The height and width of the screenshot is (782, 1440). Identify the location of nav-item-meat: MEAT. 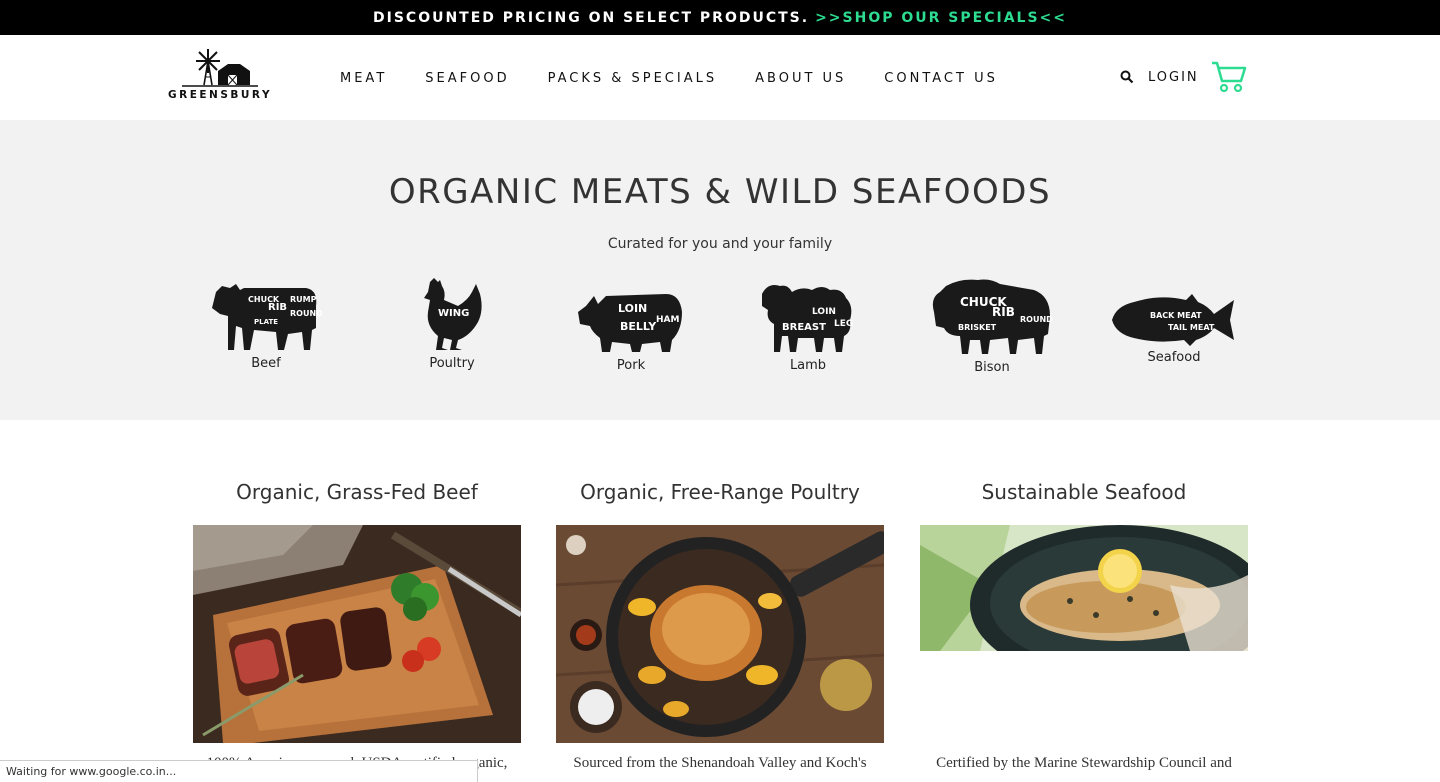
(363, 78).